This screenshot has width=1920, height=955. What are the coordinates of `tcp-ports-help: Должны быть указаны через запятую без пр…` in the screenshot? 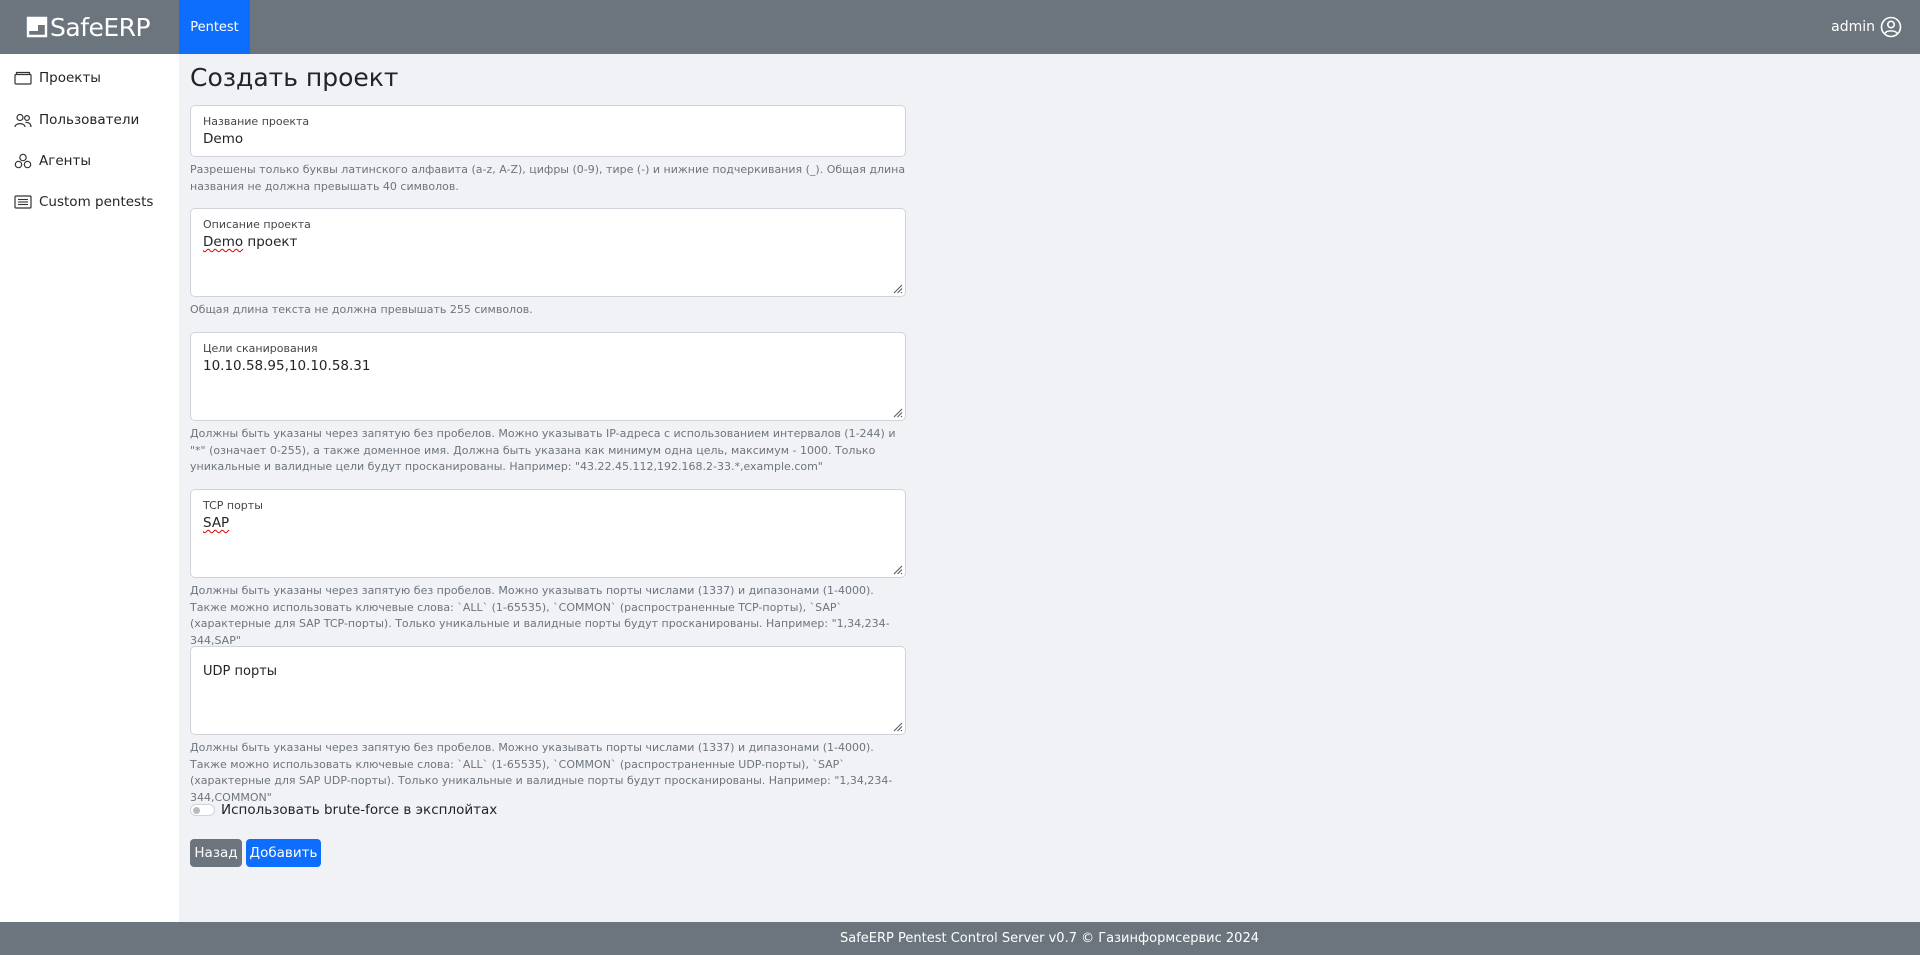 It's located at (540, 615).